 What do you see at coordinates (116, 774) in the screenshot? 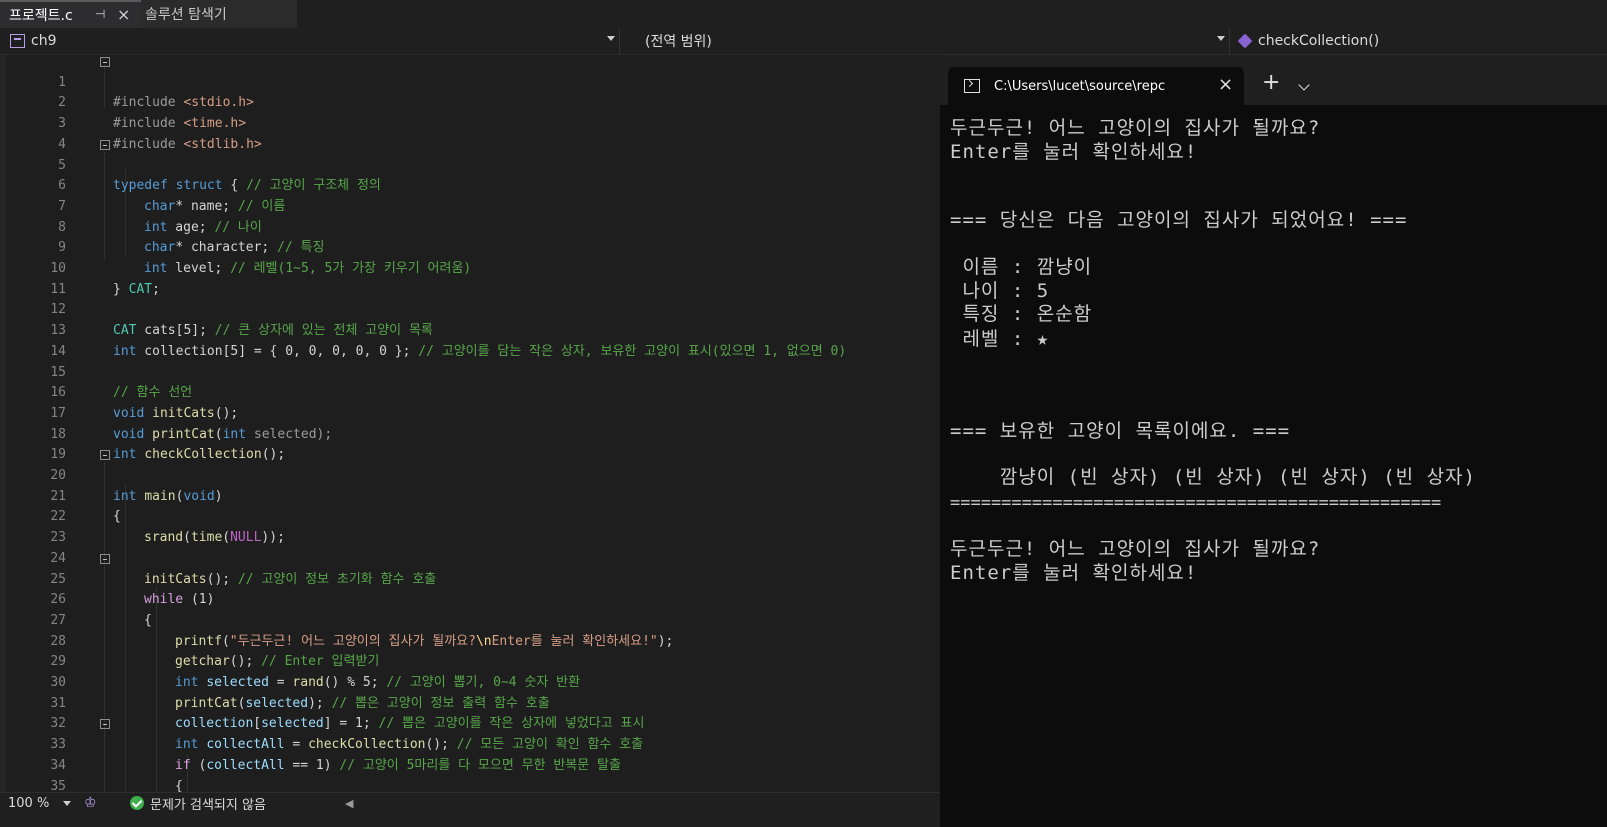
I see `code-line: 34 {` at bounding box center [116, 774].